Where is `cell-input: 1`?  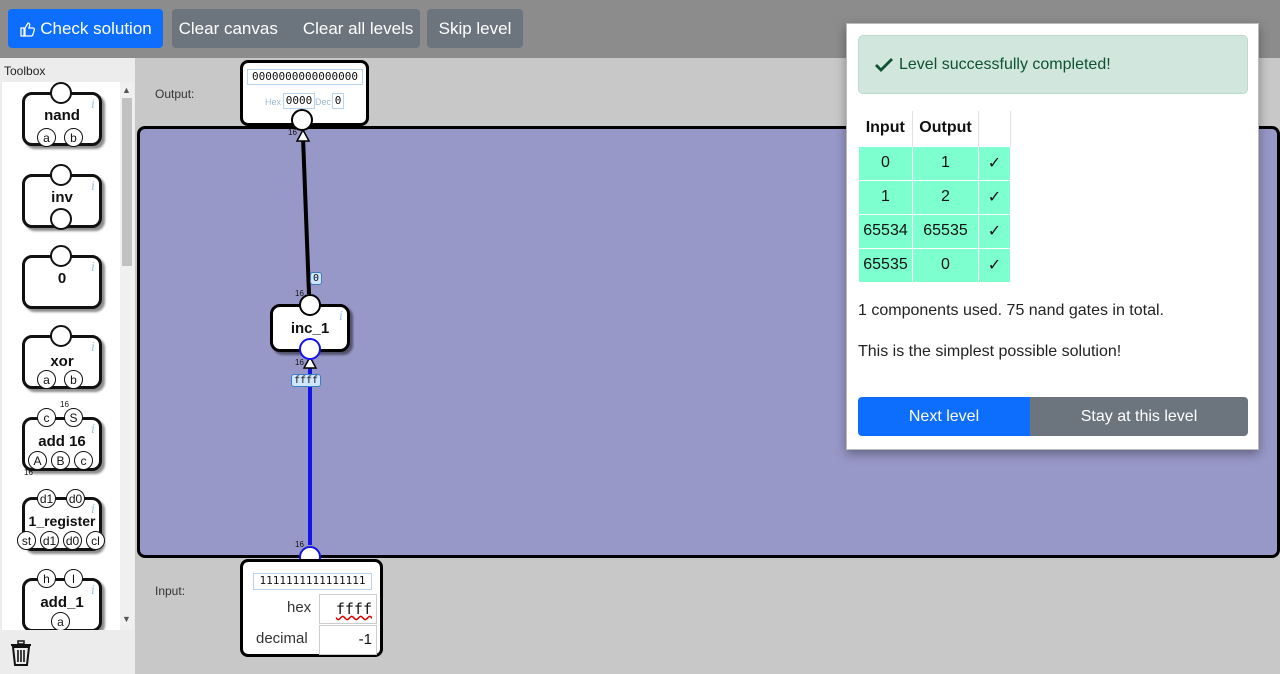 cell-input: 1 is located at coordinates (885, 197).